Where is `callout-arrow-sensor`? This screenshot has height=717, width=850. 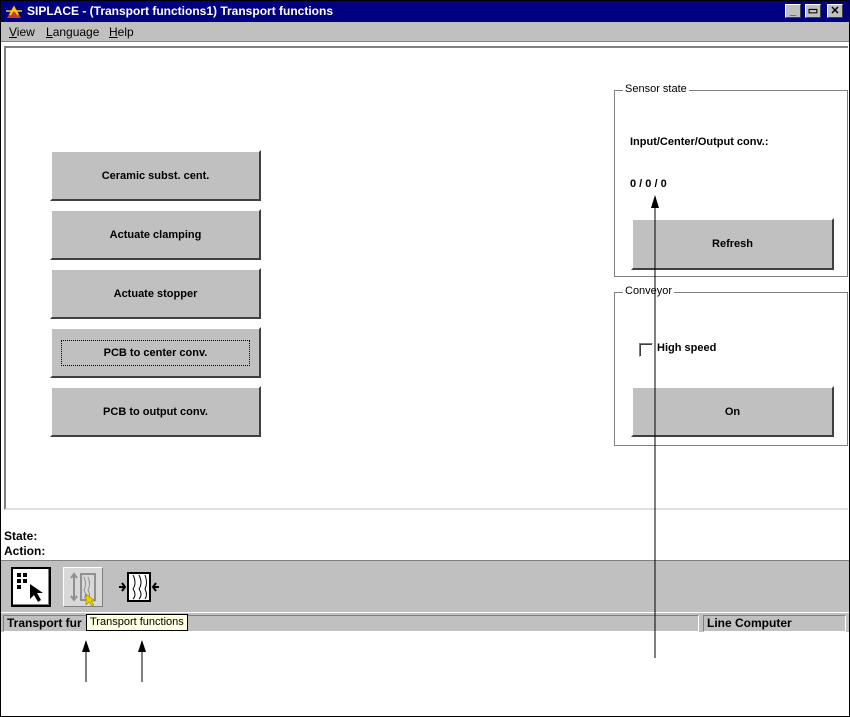 callout-arrow-sensor is located at coordinates (655, 426).